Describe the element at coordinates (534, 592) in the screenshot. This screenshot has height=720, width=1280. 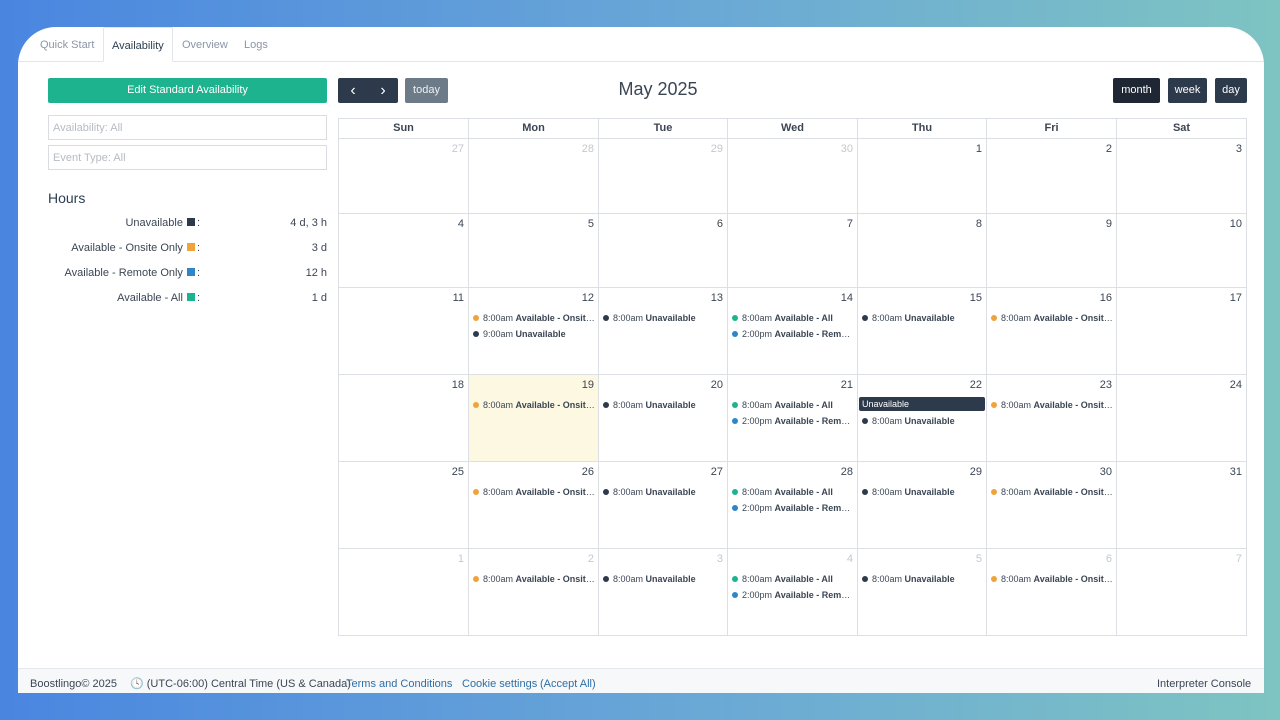
I see `day-cell: 2 8:00am Available - Onsite Only` at that location.